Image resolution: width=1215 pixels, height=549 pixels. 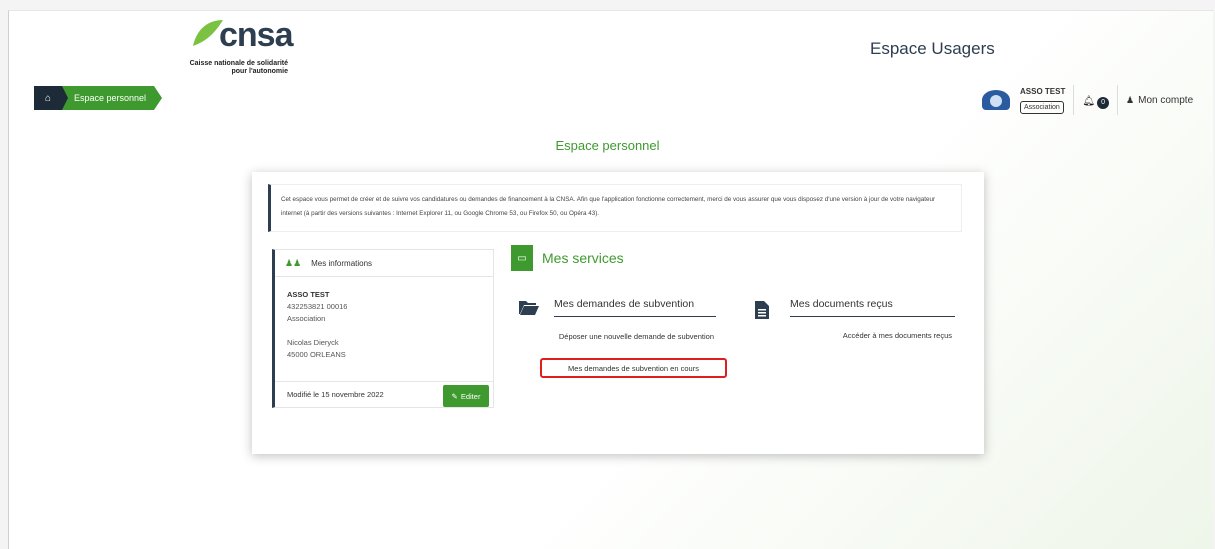 What do you see at coordinates (306, 318) in the screenshot?
I see `org-type: Association` at bounding box center [306, 318].